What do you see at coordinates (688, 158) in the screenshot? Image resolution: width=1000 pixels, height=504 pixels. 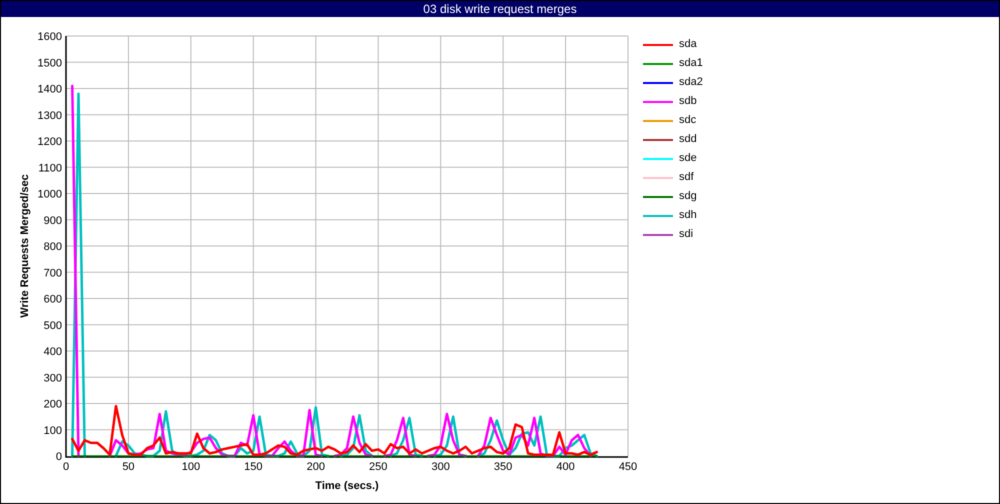 I see `legend-label: sde` at bounding box center [688, 158].